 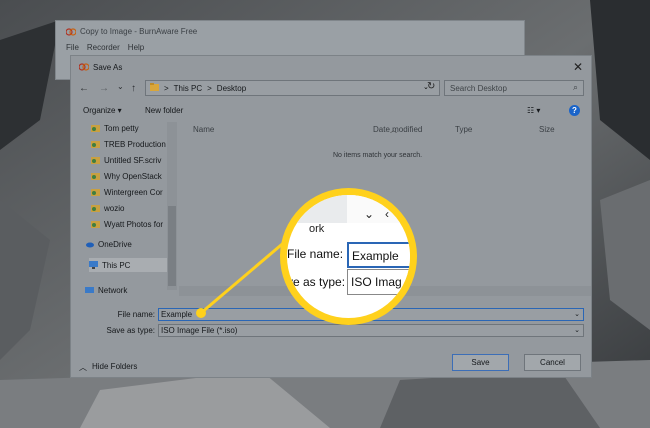 I want to click on nav-item-network: Network, so click(x=106, y=290).